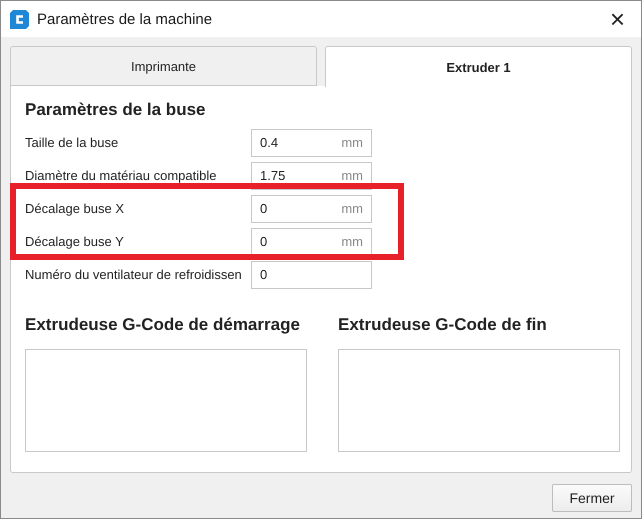 Image resolution: width=642 pixels, height=519 pixels. What do you see at coordinates (75, 241) in the screenshot?
I see `field-label: Décalage buse Y` at bounding box center [75, 241].